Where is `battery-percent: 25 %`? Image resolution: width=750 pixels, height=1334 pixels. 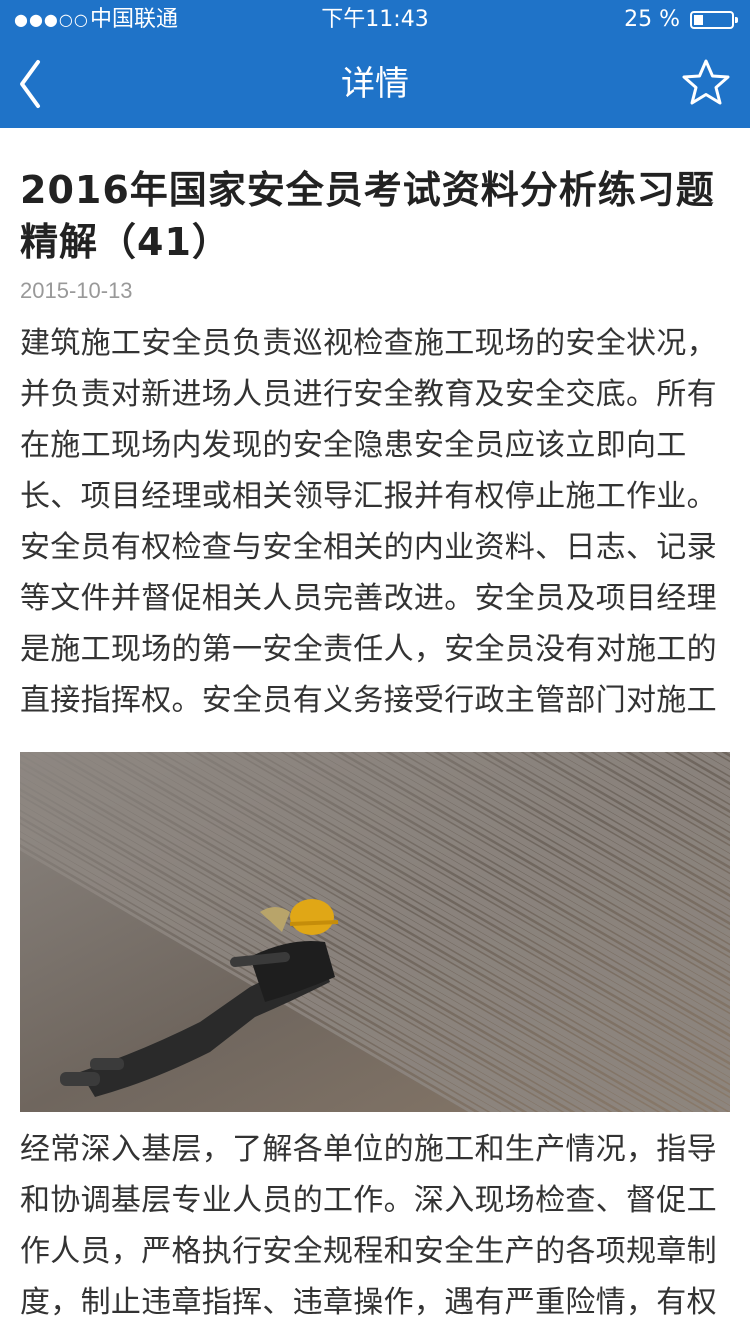 battery-percent: 25 % is located at coordinates (652, 19).